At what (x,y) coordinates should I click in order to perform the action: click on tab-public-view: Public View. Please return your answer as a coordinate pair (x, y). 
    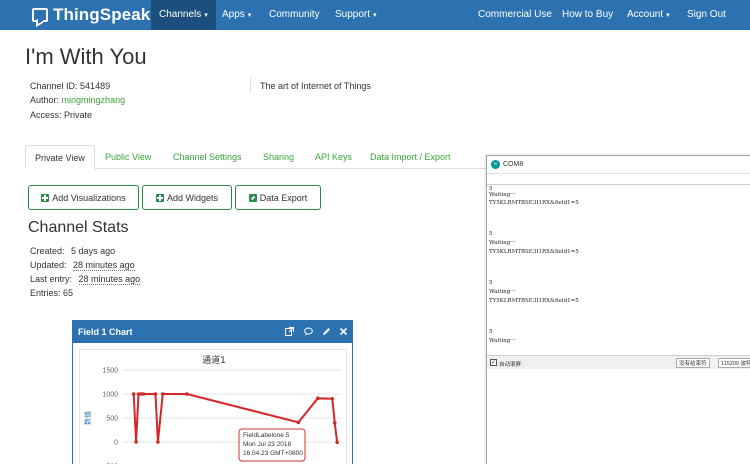
    Looking at the image, I should click on (128, 157).